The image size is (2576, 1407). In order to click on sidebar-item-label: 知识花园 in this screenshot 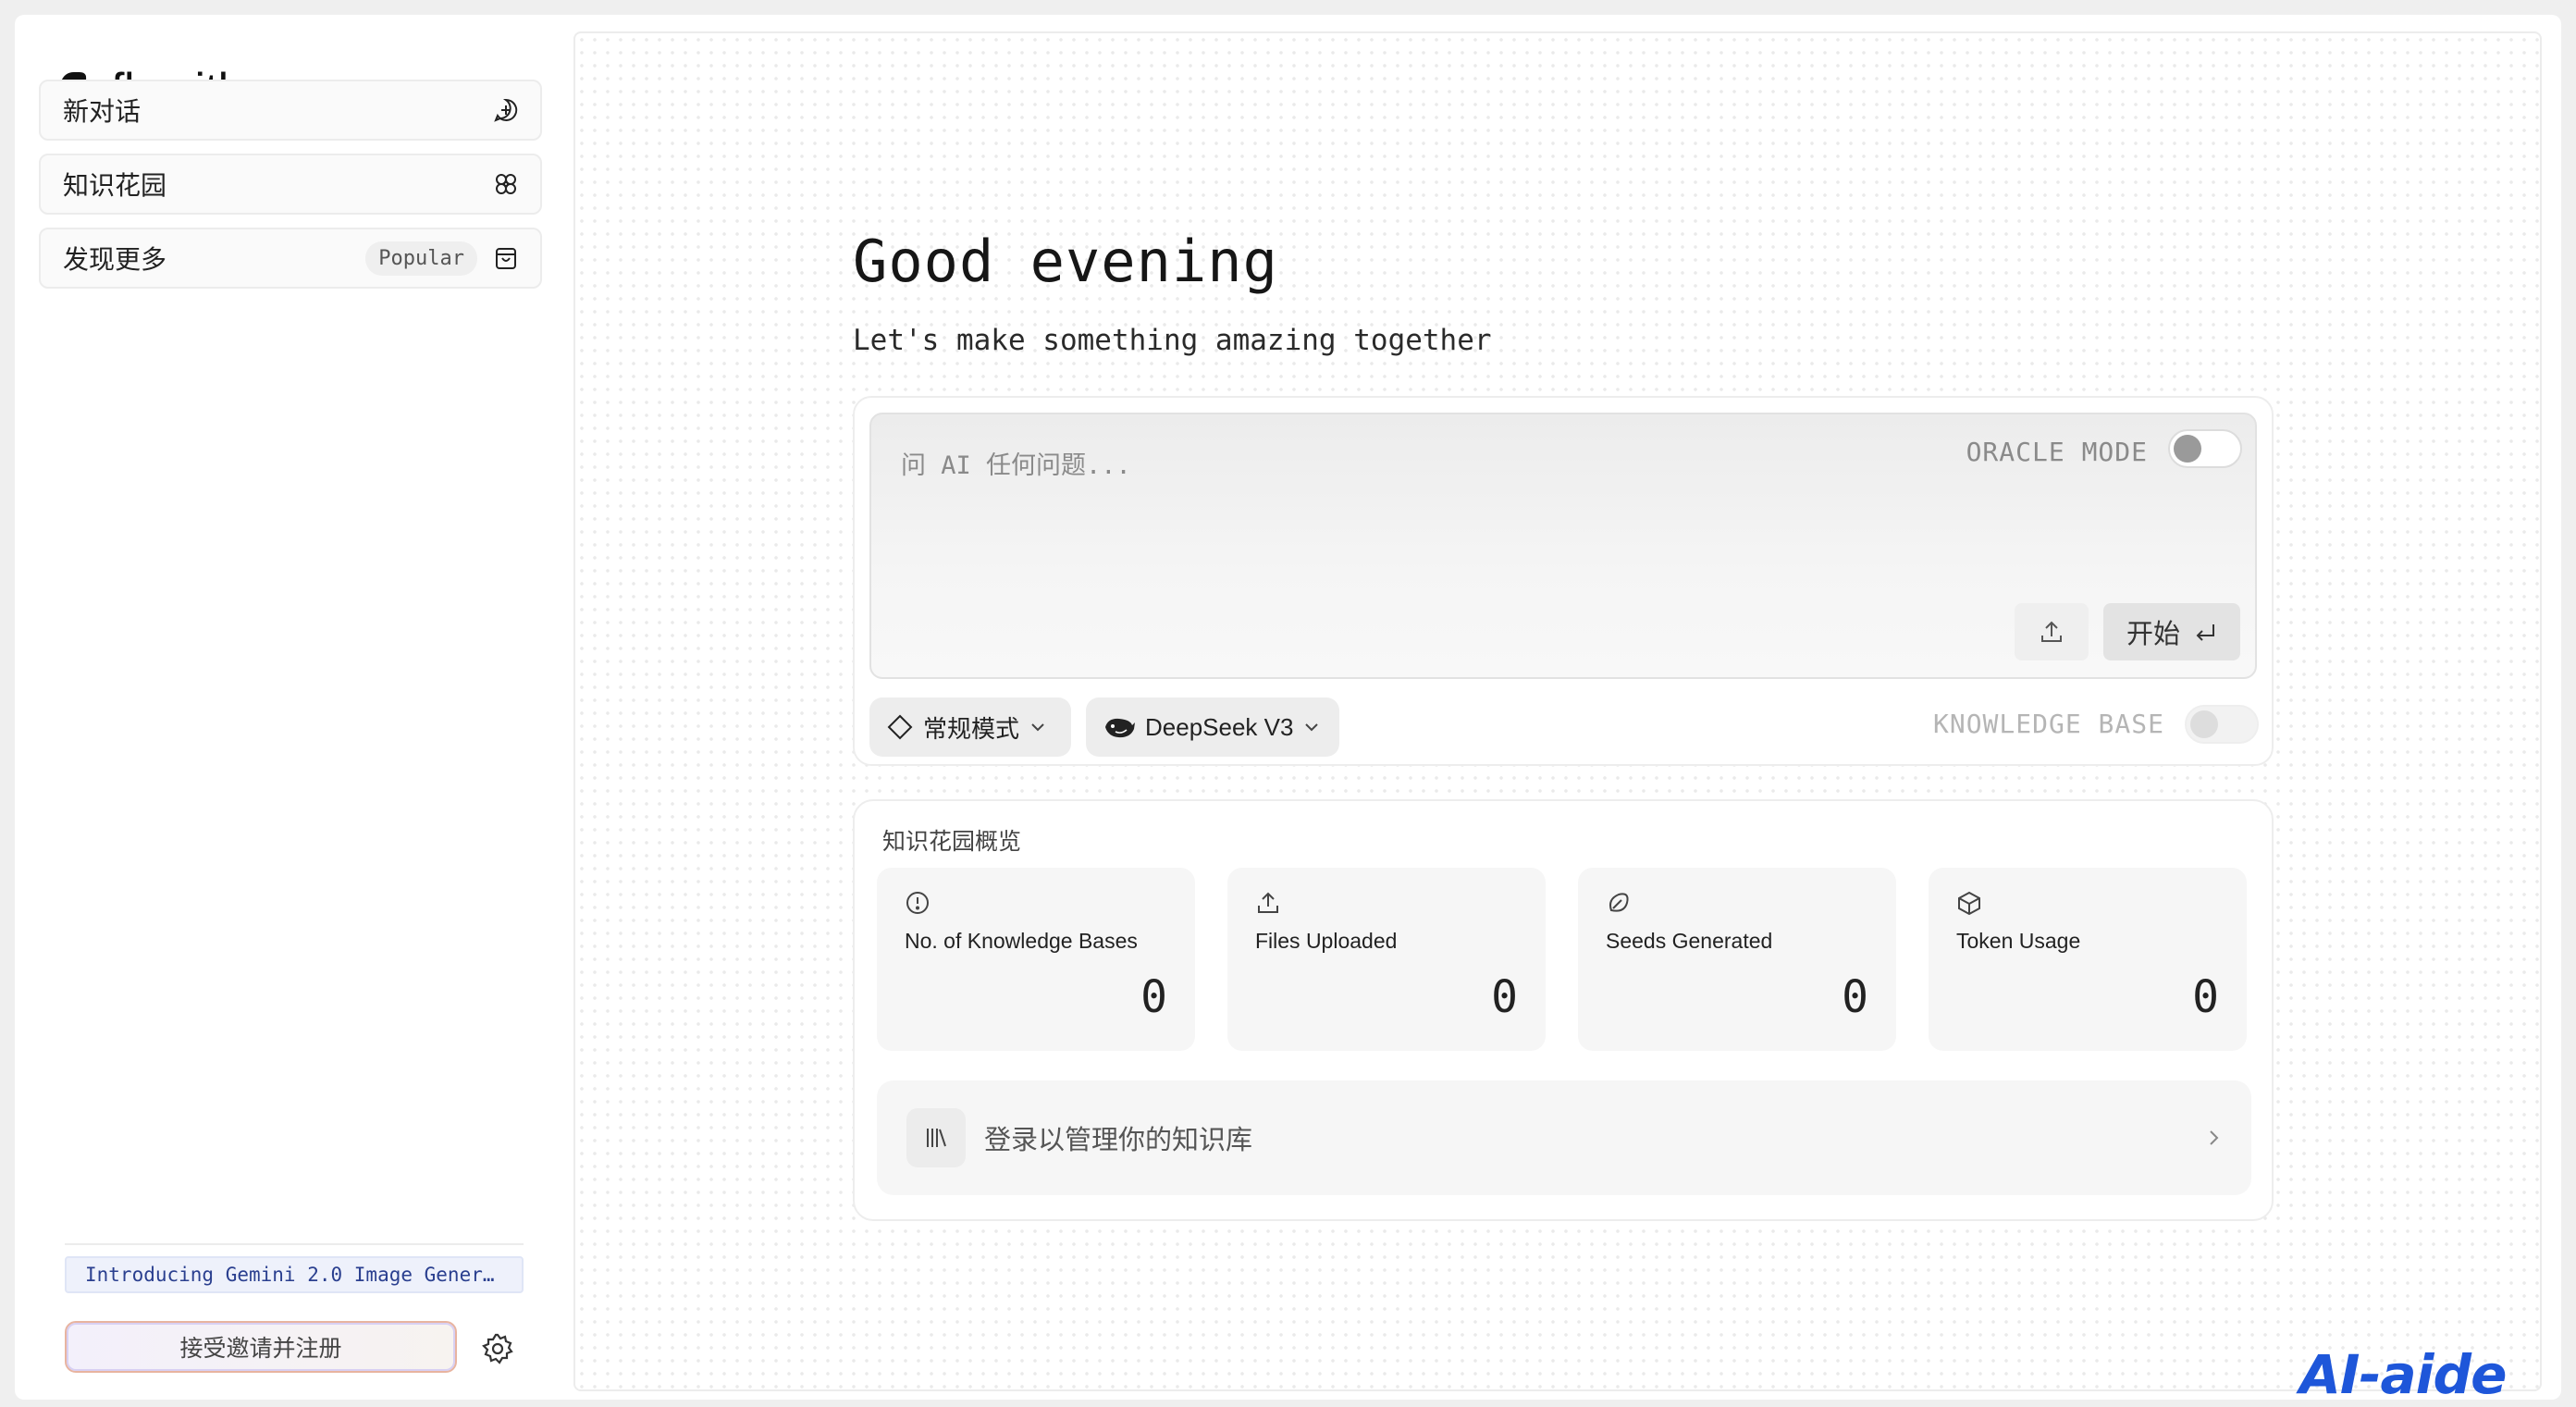, I will do `click(115, 185)`.